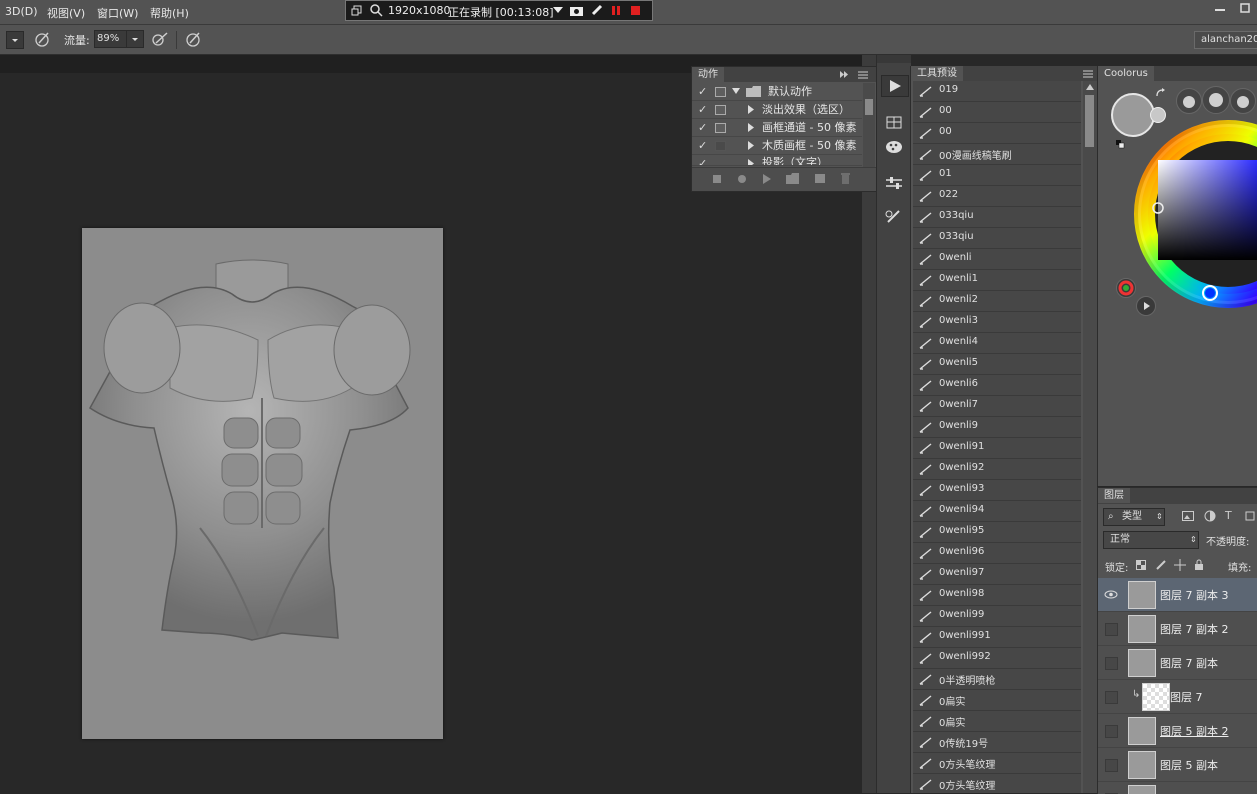 The width and height of the screenshot is (1257, 794). Describe the element at coordinates (997, 742) in the screenshot. I see `tool-preset-item: 0传统19号` at that location.